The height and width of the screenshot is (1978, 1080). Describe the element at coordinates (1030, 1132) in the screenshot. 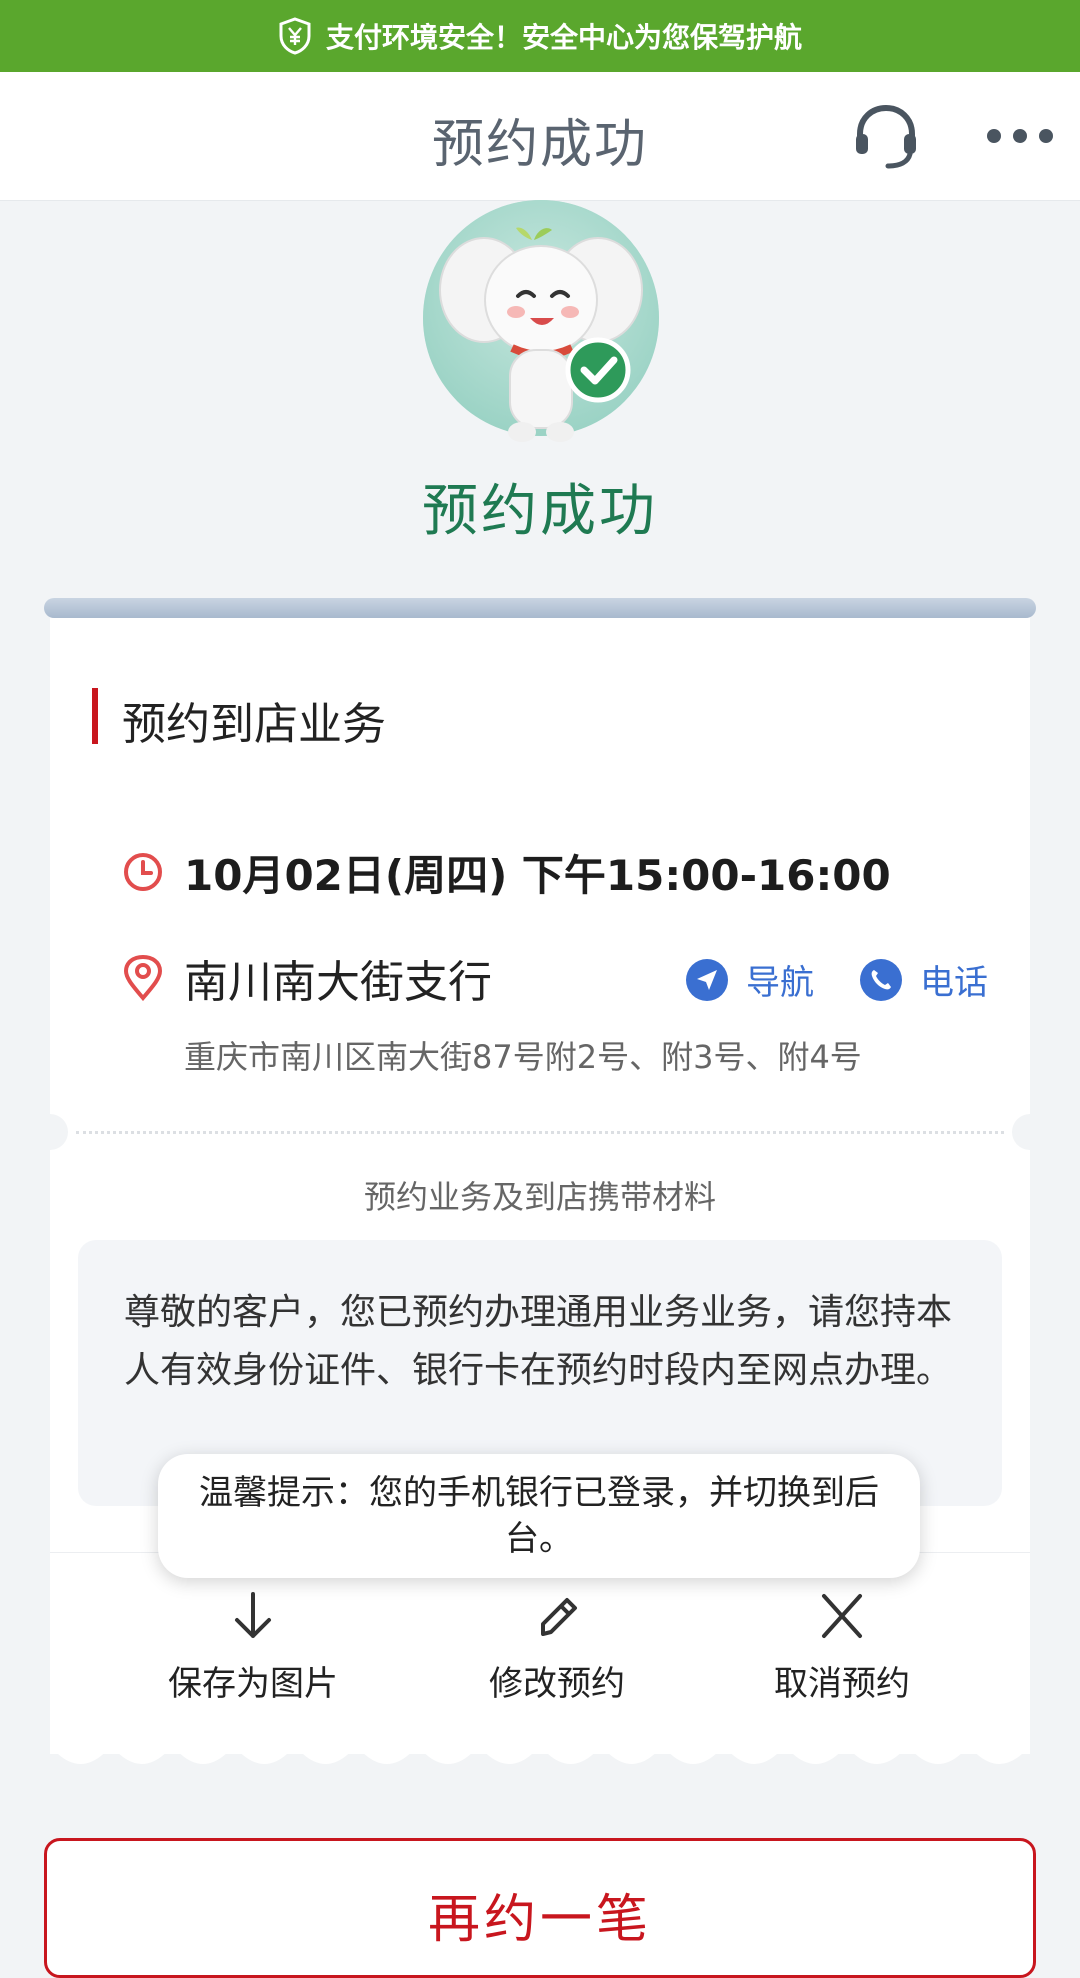

I see `ticket-notch-right` at that location.